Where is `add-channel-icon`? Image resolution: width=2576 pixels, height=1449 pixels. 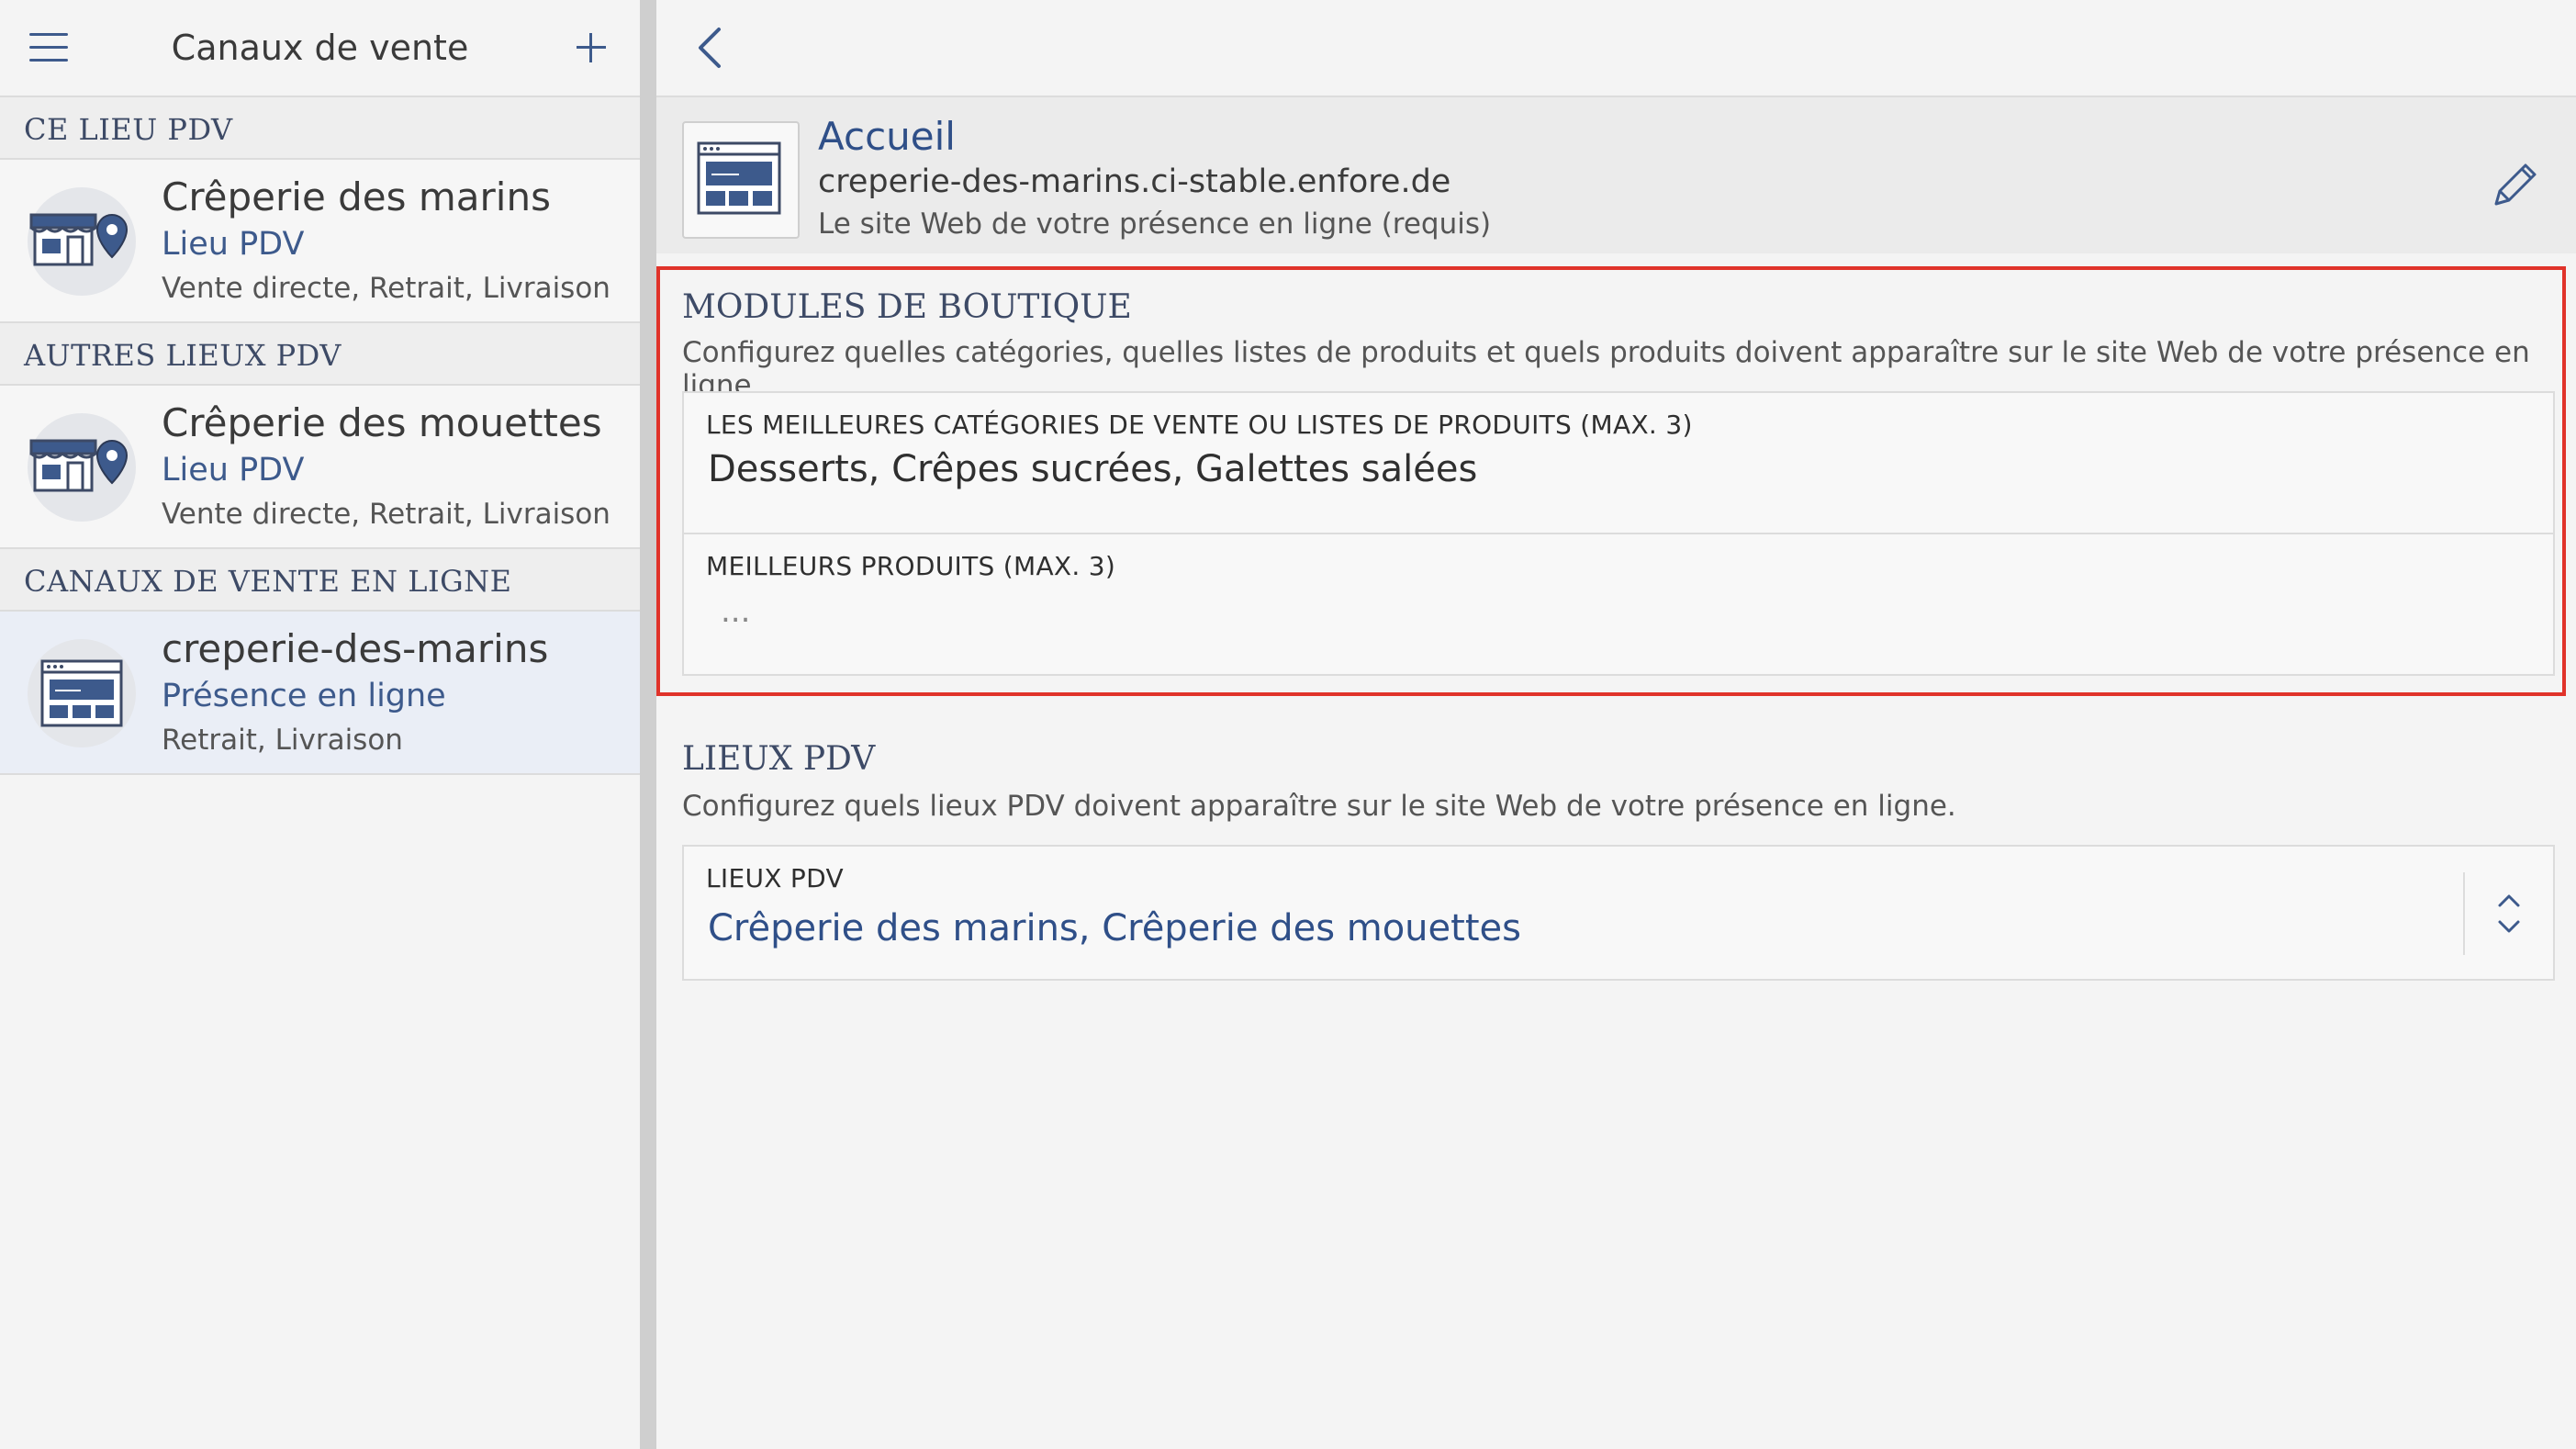 add-channel-icon is located at coordinates (591, 48).